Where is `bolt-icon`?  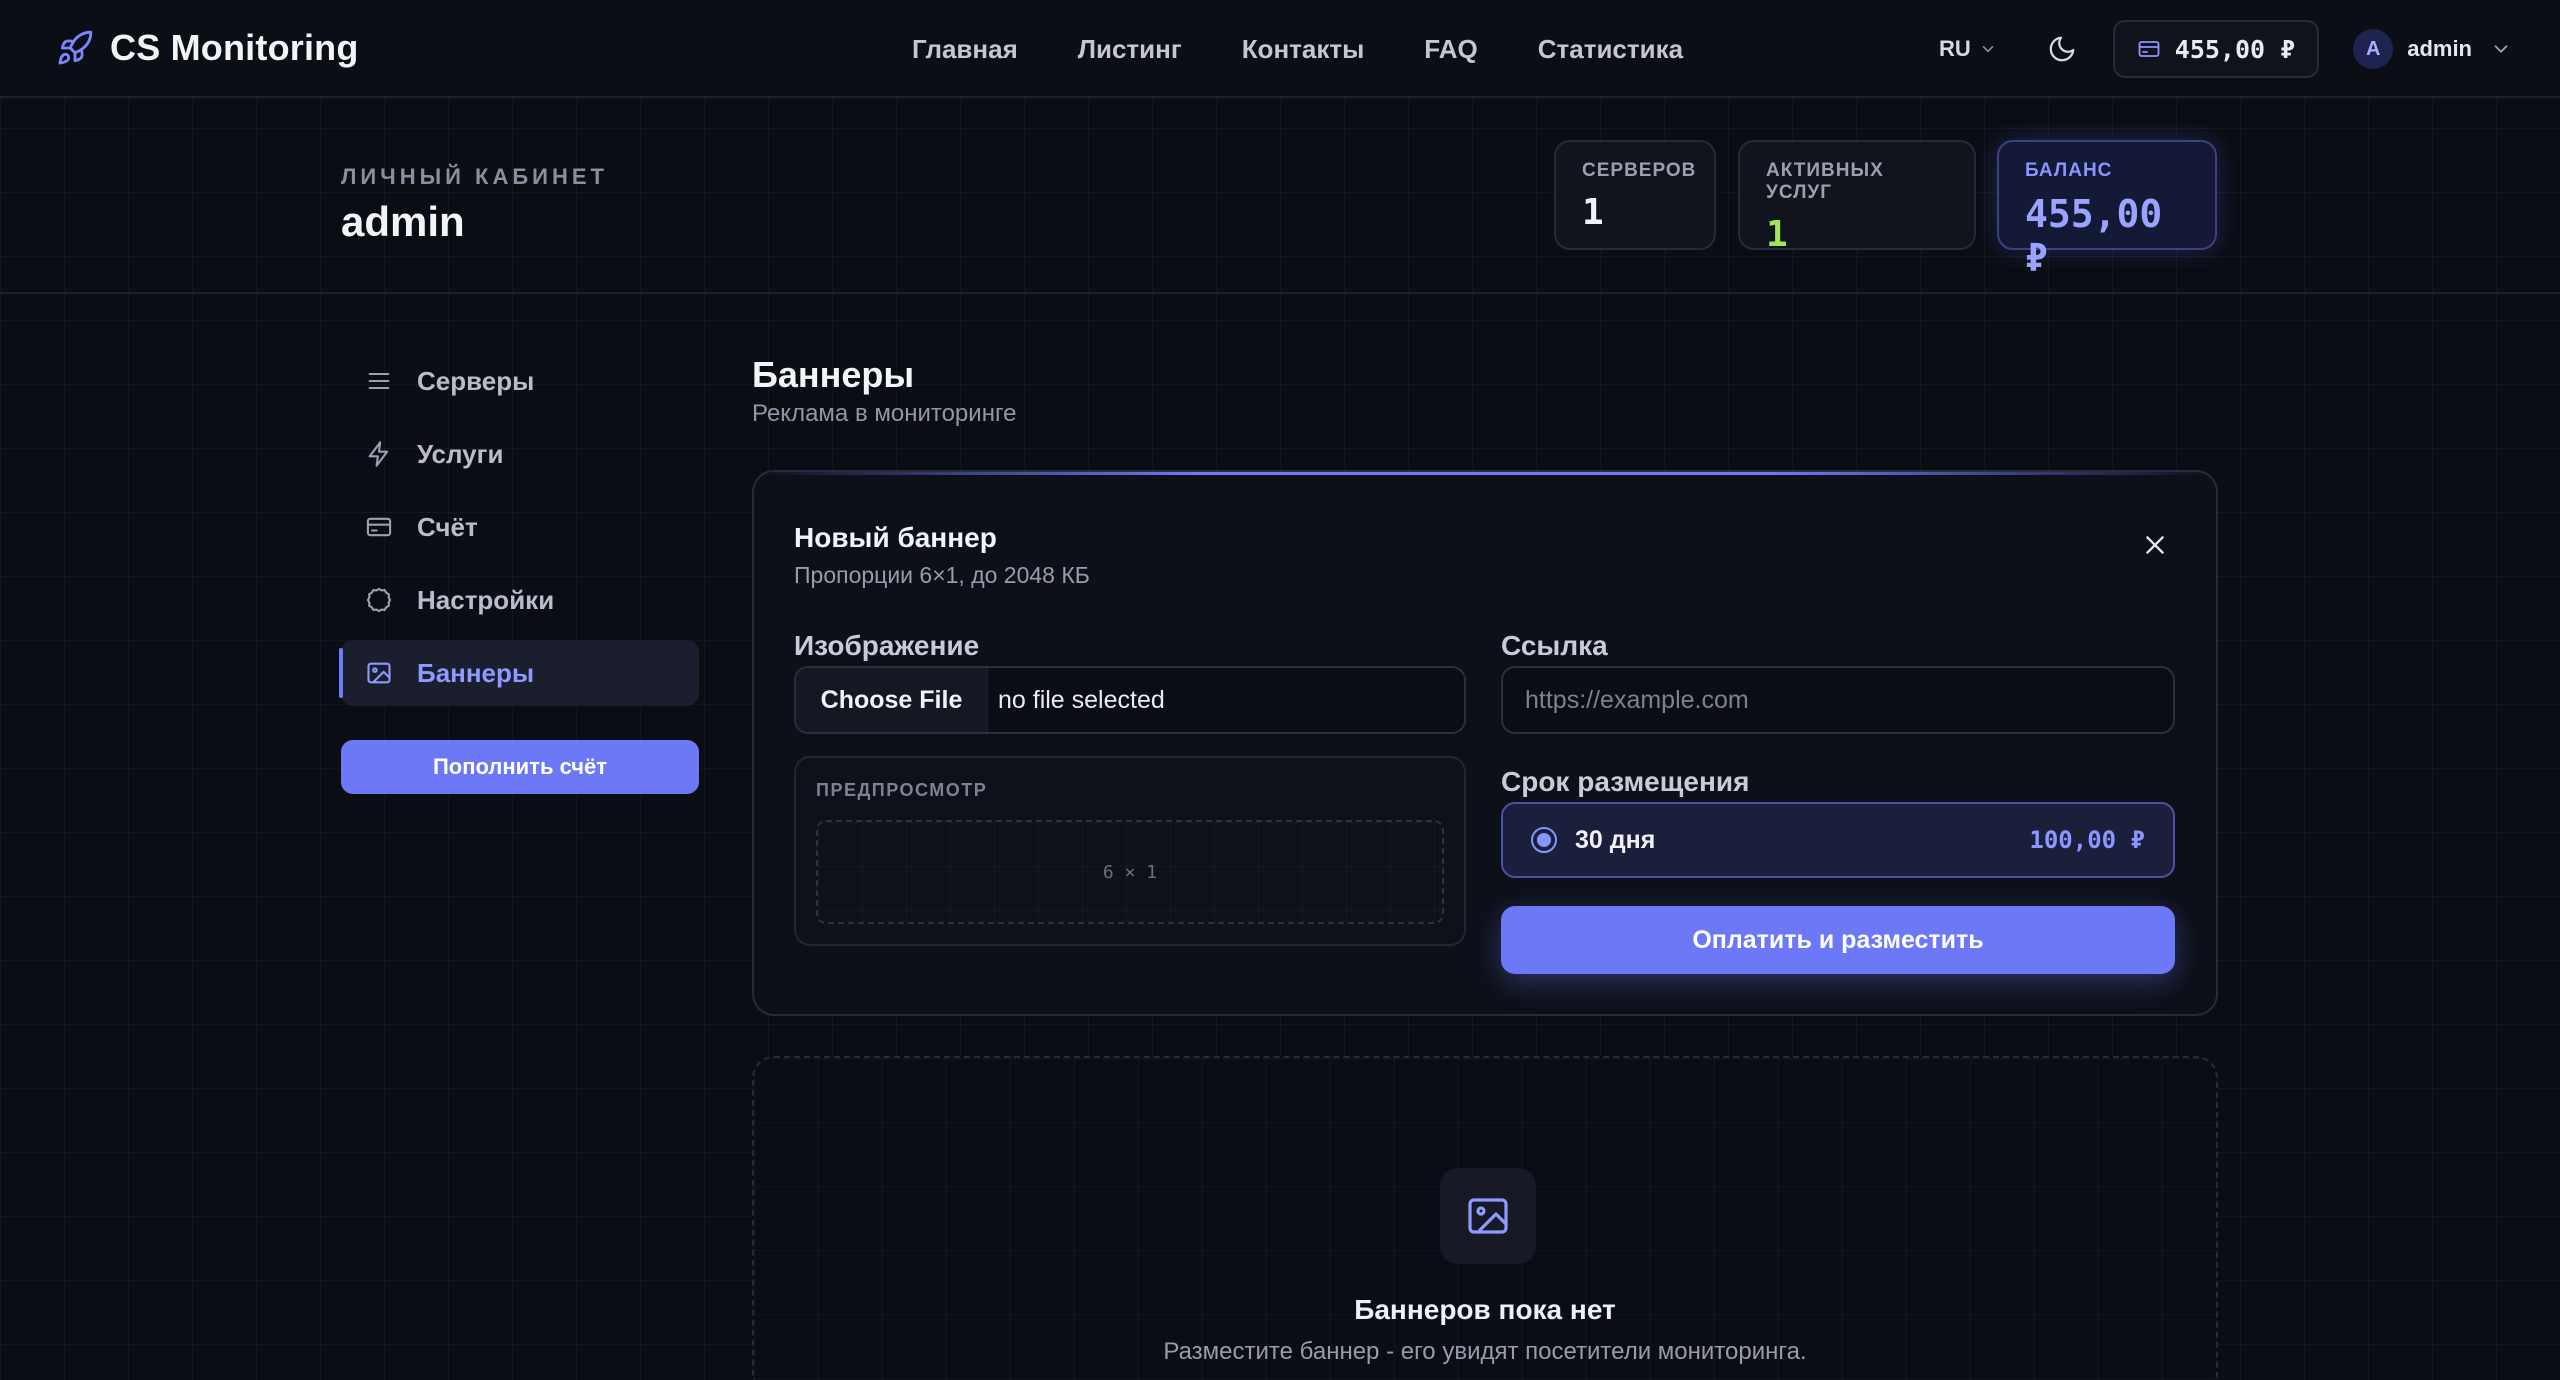
bolt-icon is located at coordinates (378, 454).